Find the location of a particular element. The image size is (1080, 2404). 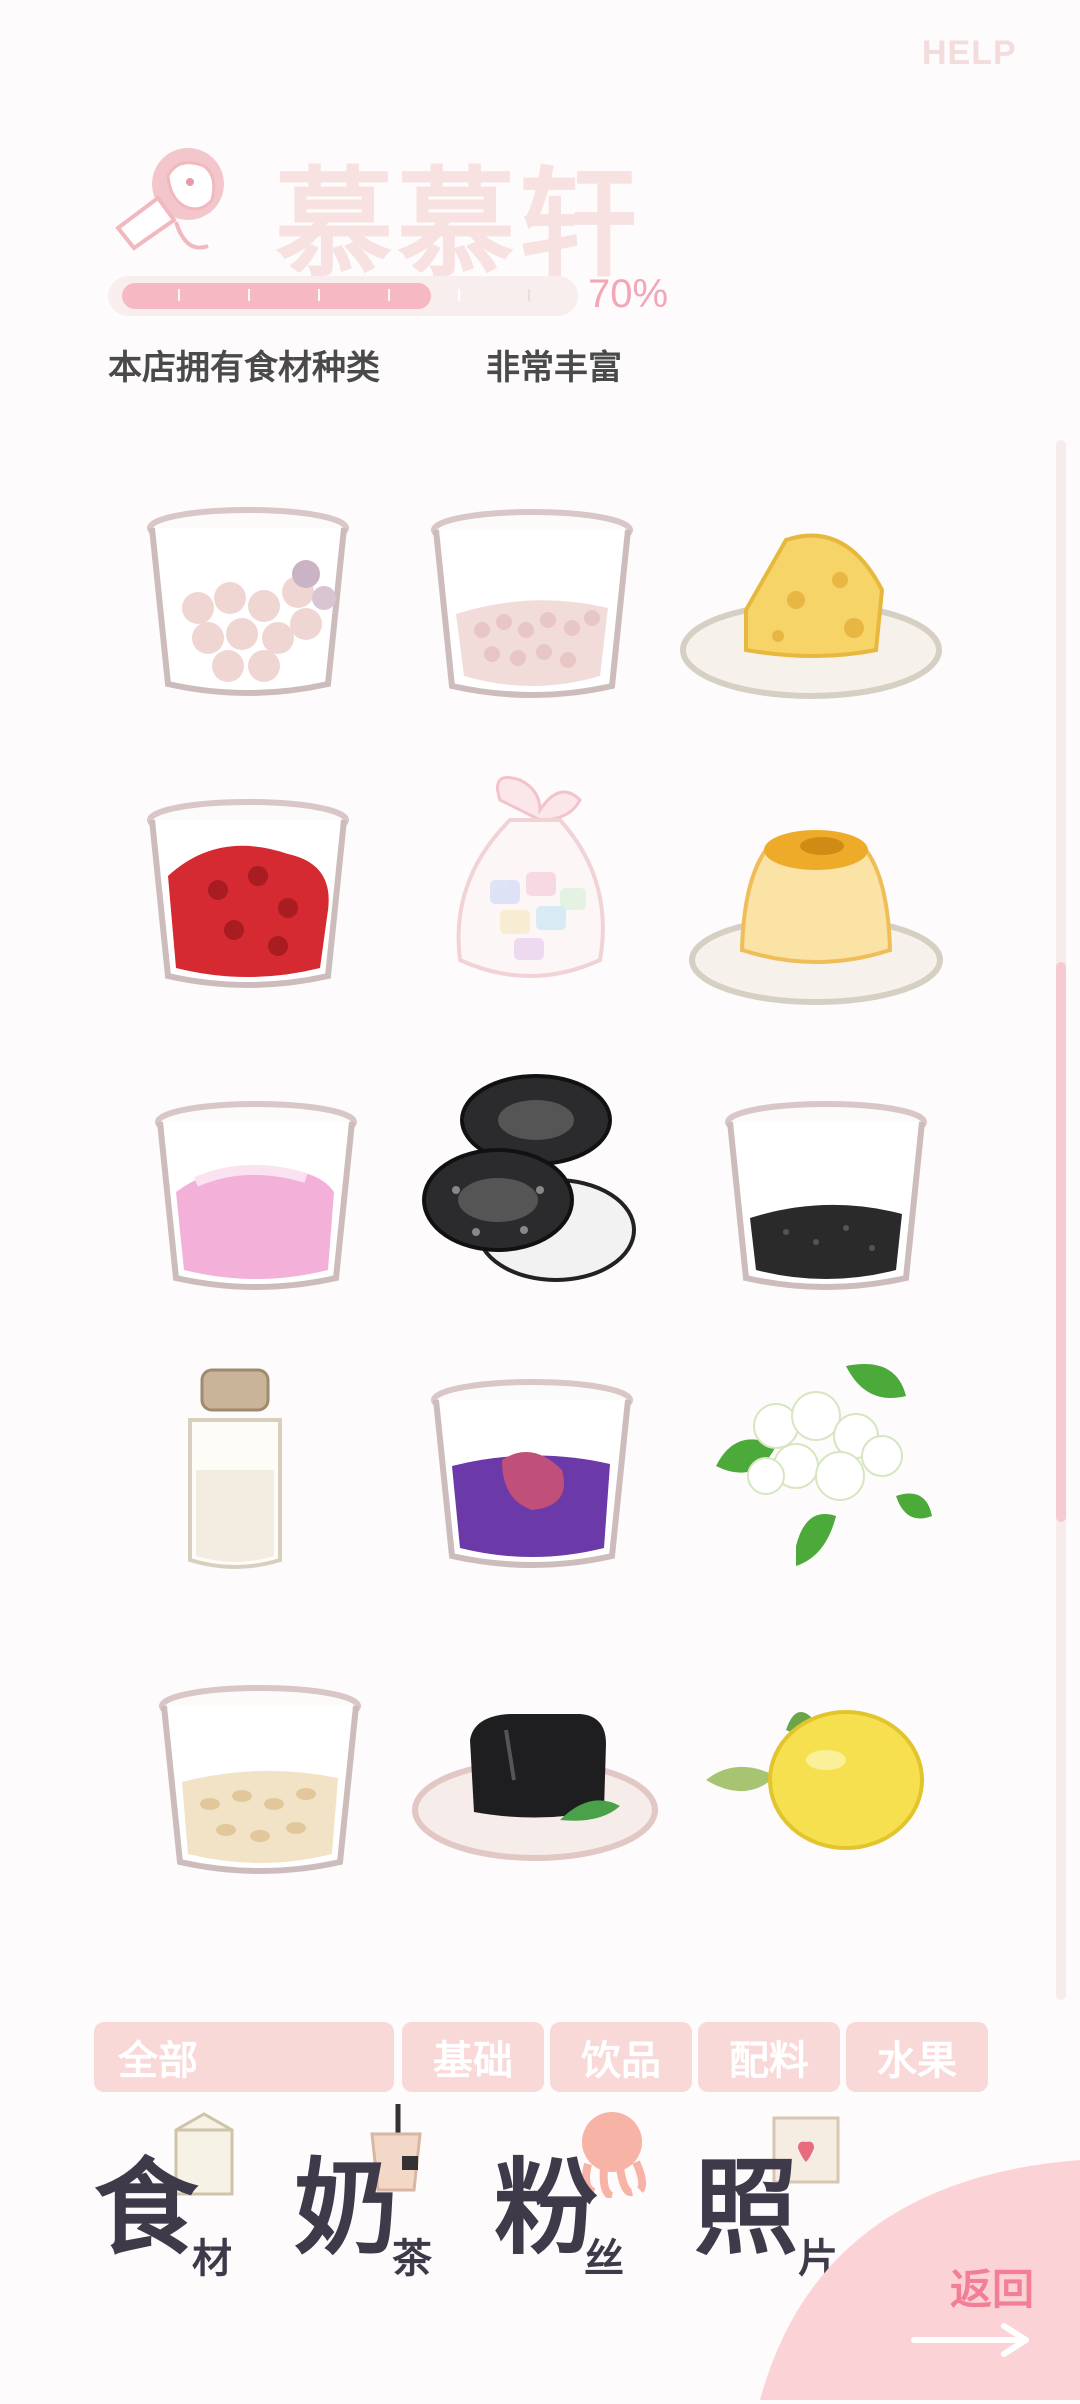

jasmine-flowers-icon is located at coordinates (816, 1461).